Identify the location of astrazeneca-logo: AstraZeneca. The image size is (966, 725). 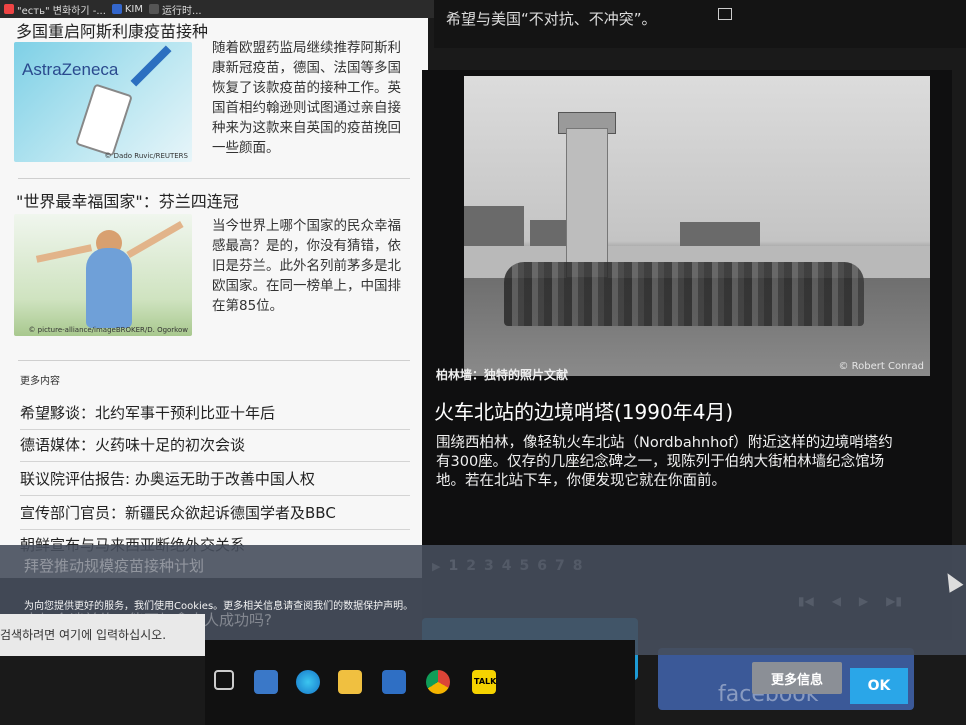
(70, 69).